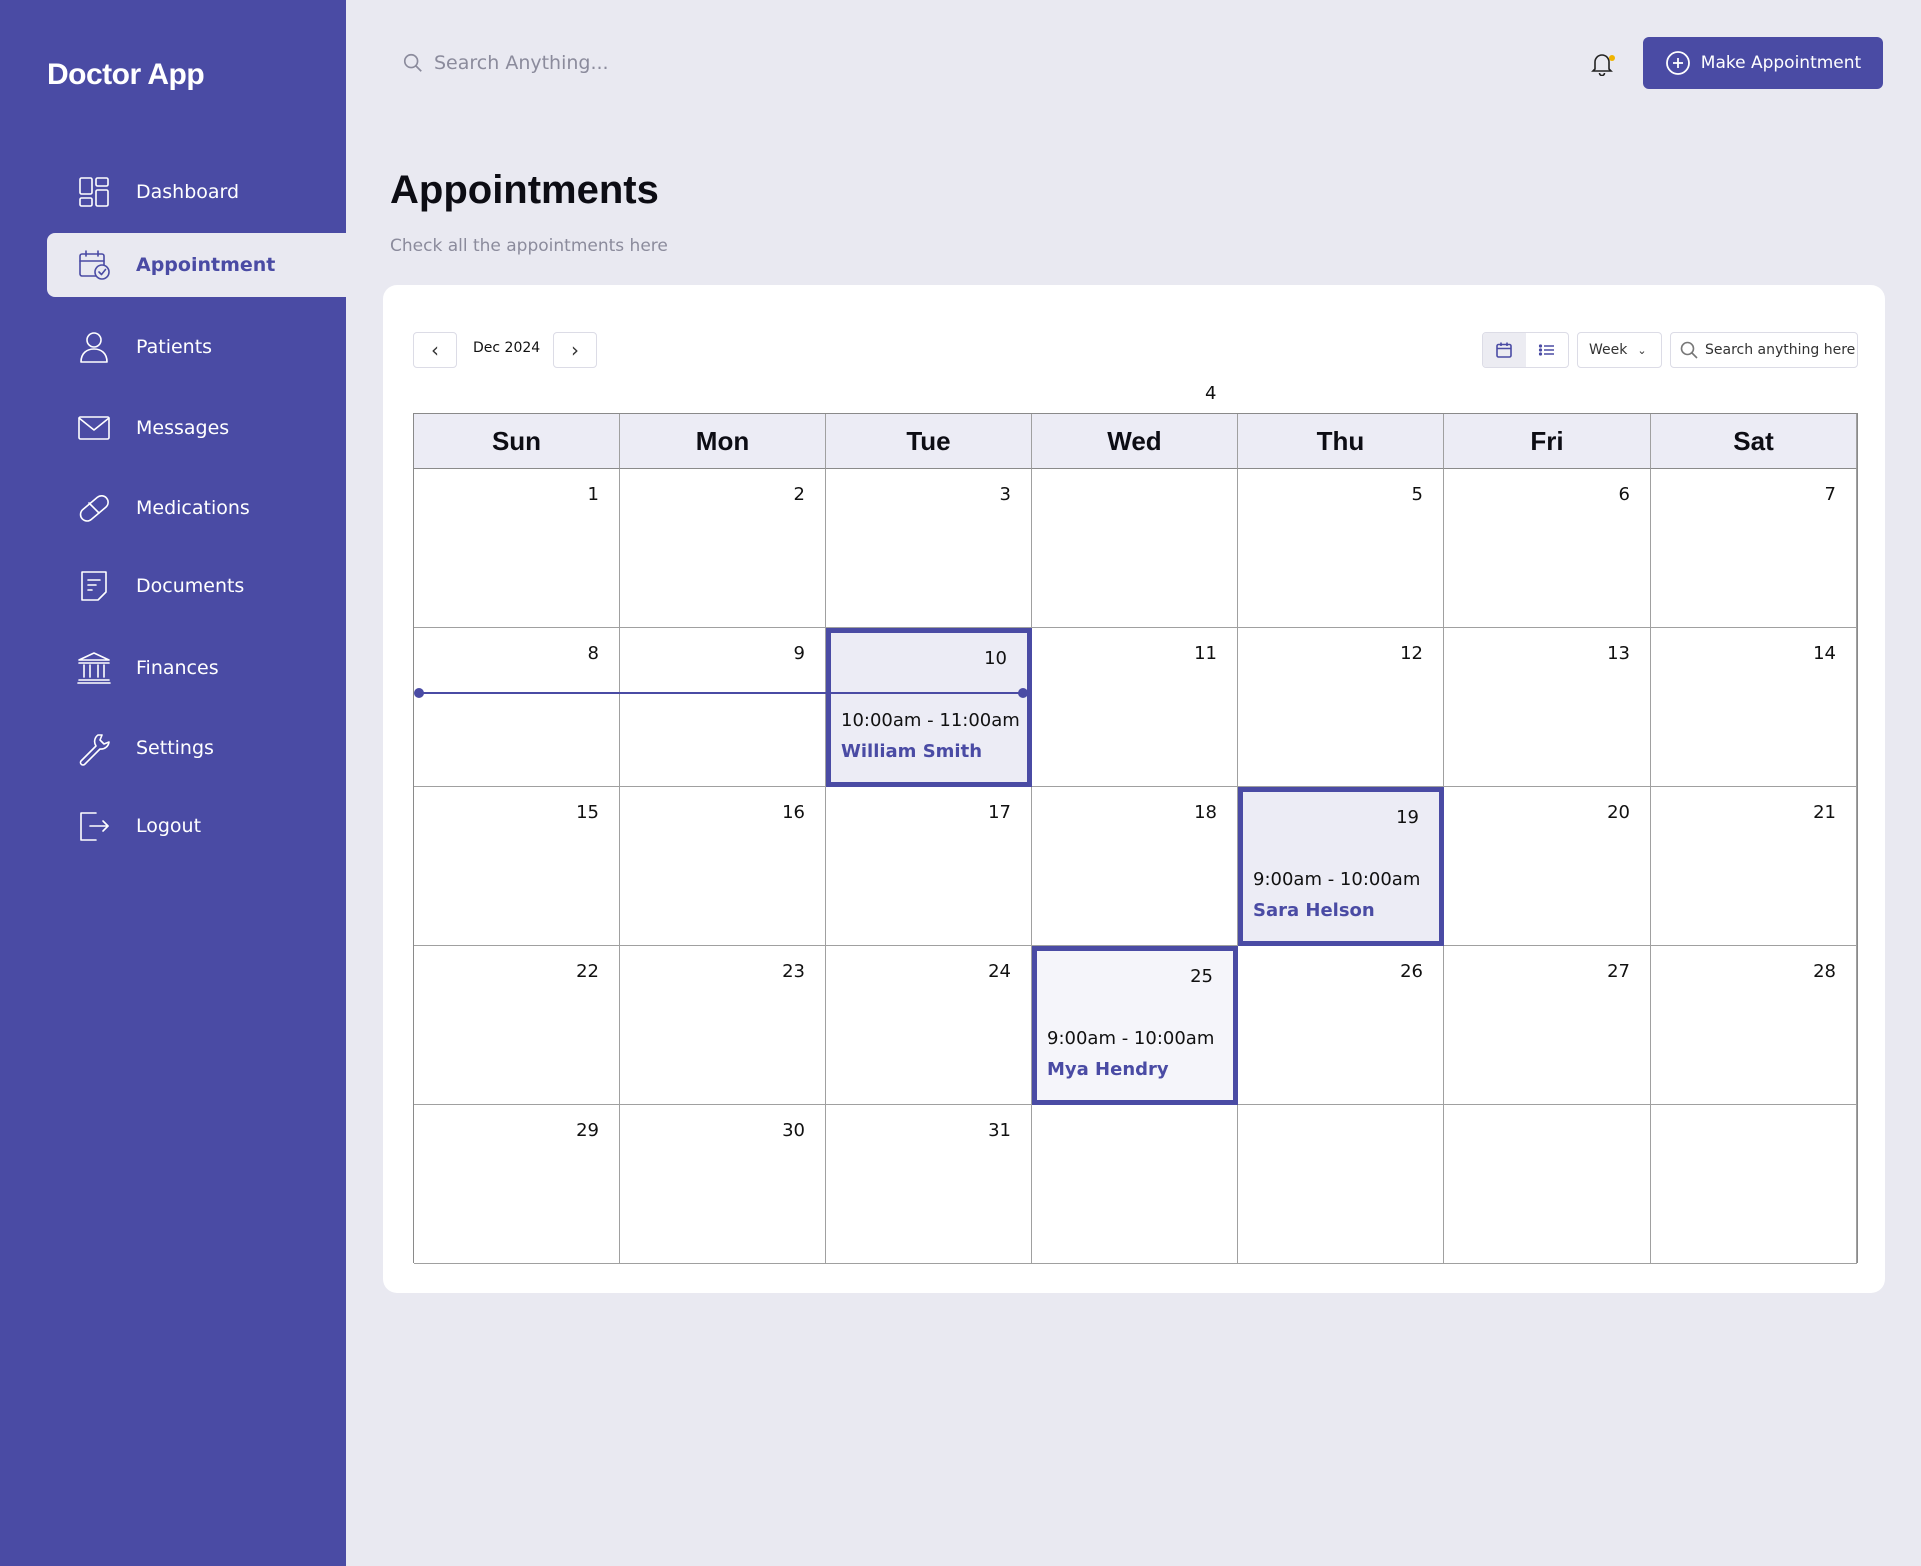 This screenshot has width=1921, height=1566. I want to click on day-cell: 20, so click(1547, 866).